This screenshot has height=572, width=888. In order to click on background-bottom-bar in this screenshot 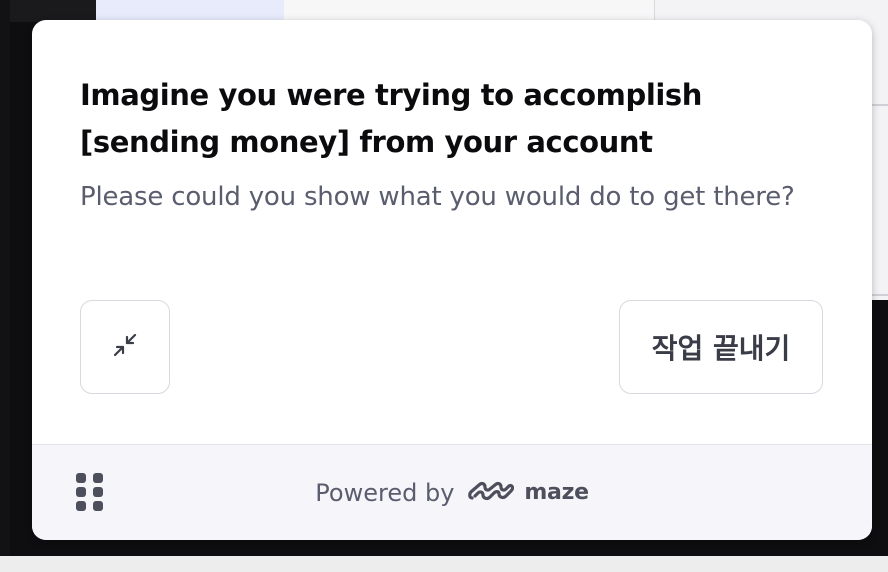, I will do `click(444, 564)`.